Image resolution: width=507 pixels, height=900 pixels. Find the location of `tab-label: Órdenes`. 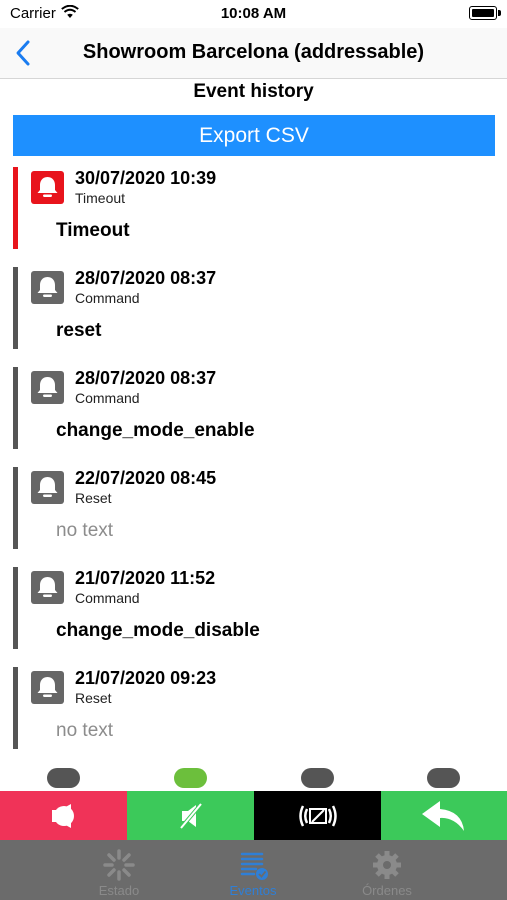

tab-label: Órdenes is located at coordinates (387, 890).